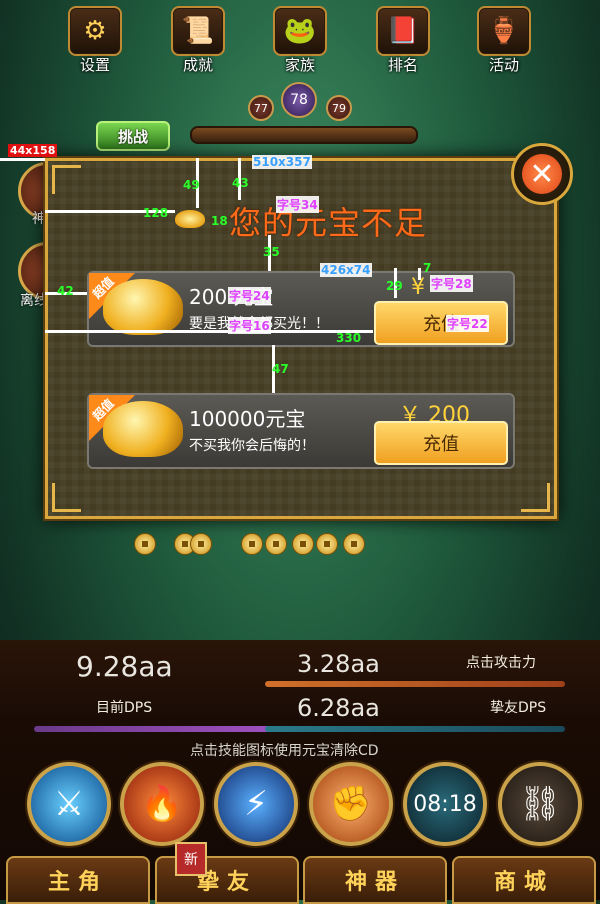 The image size is (600, 904). What do you see at coordinates (375, 880) in the screenshot?
I see `tab-artifacts: 神器` at bounding box center [375, 880].